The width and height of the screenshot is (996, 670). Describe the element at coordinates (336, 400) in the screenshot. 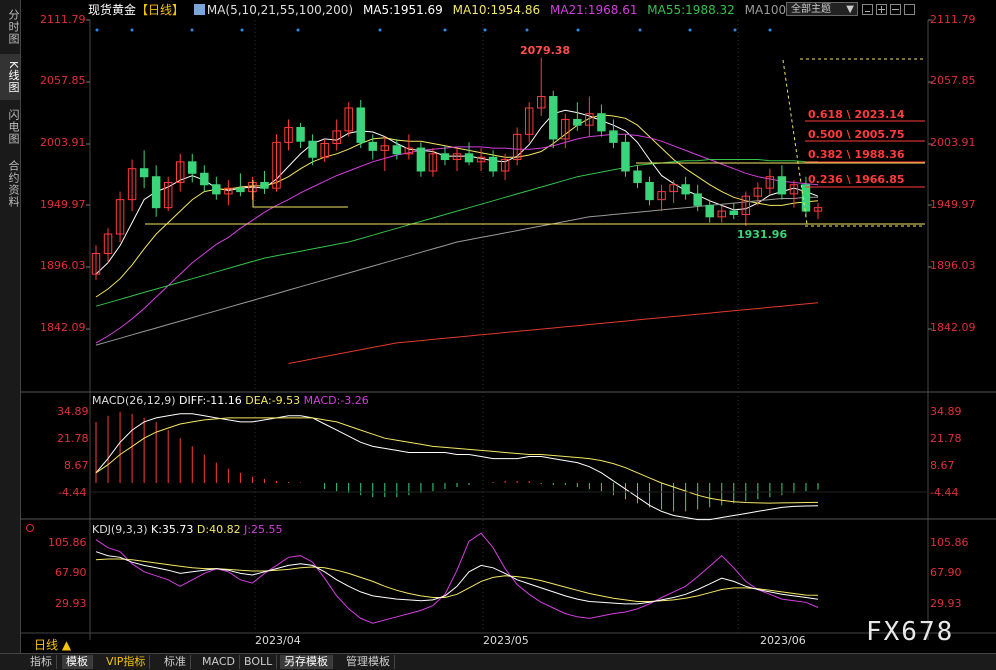

I see `macd-value: MACD:-3.26` at that location.